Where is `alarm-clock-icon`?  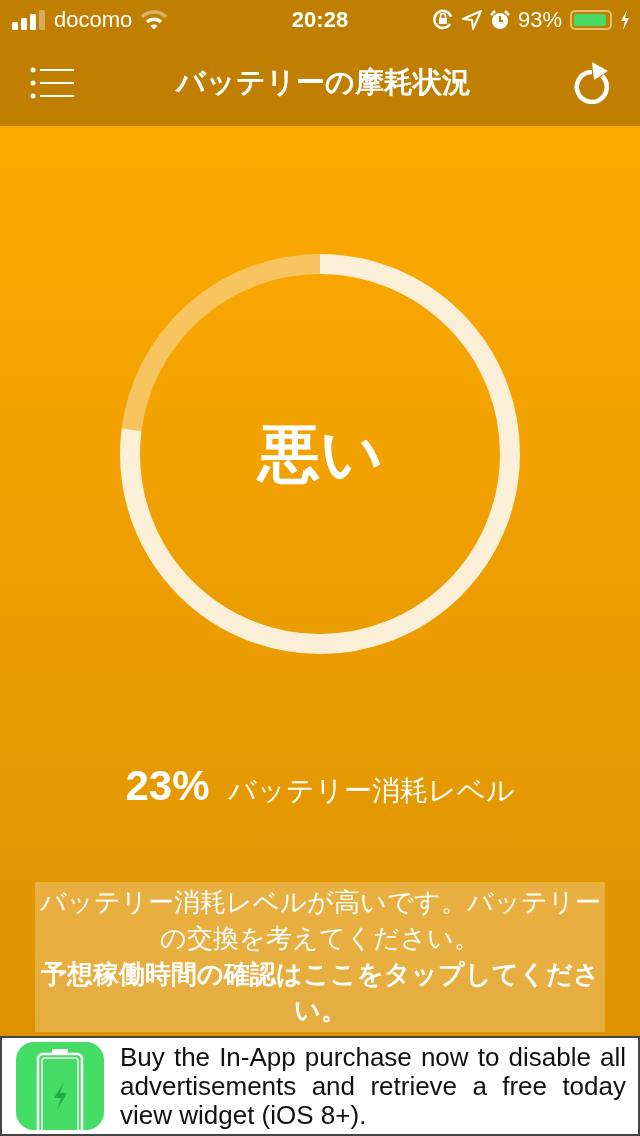
alarm-clock-icon is located at coordinates (499, 20).